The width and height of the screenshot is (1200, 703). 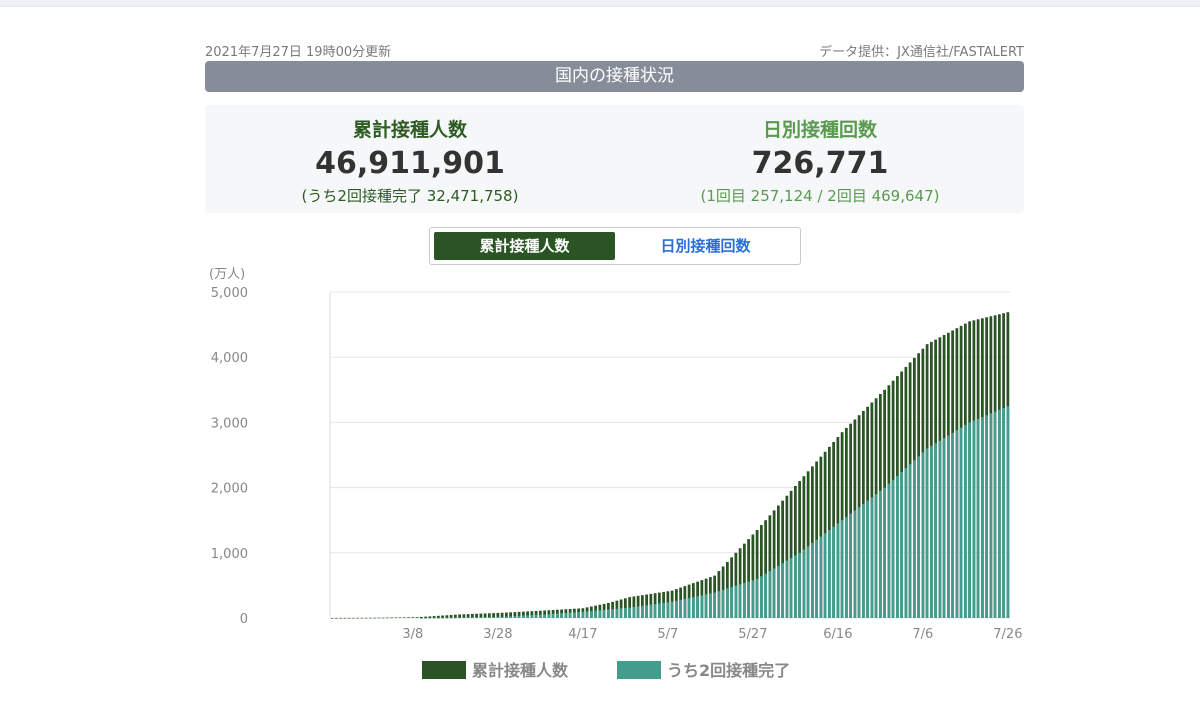 I want to click on legend: 累計接種人数 うち2回接種完了, so click(x=606, y=670).